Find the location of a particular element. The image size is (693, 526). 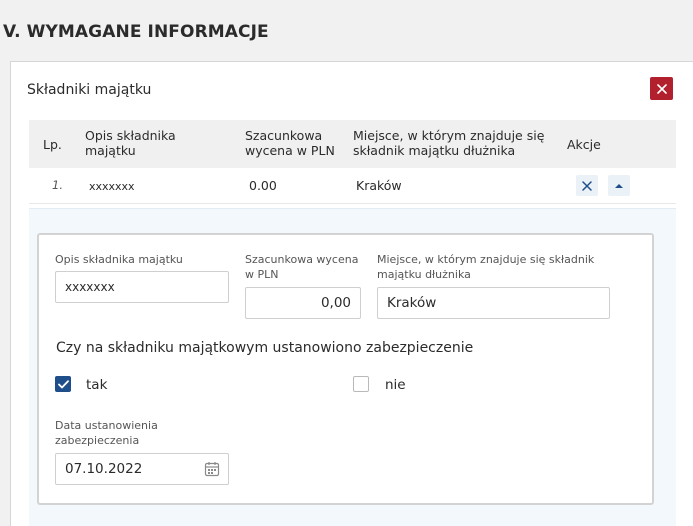

cell-lp: 1. is located at coordinates (57, 185).